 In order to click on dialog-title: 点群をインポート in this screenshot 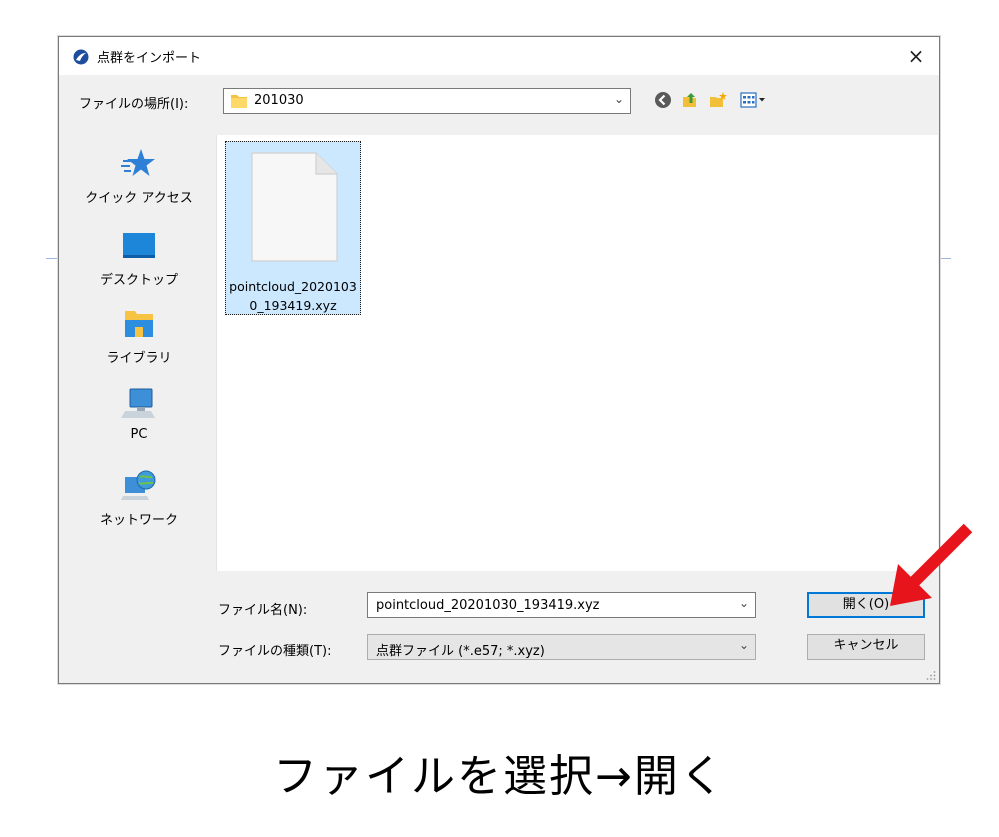, I will do `click(149, 58)`.